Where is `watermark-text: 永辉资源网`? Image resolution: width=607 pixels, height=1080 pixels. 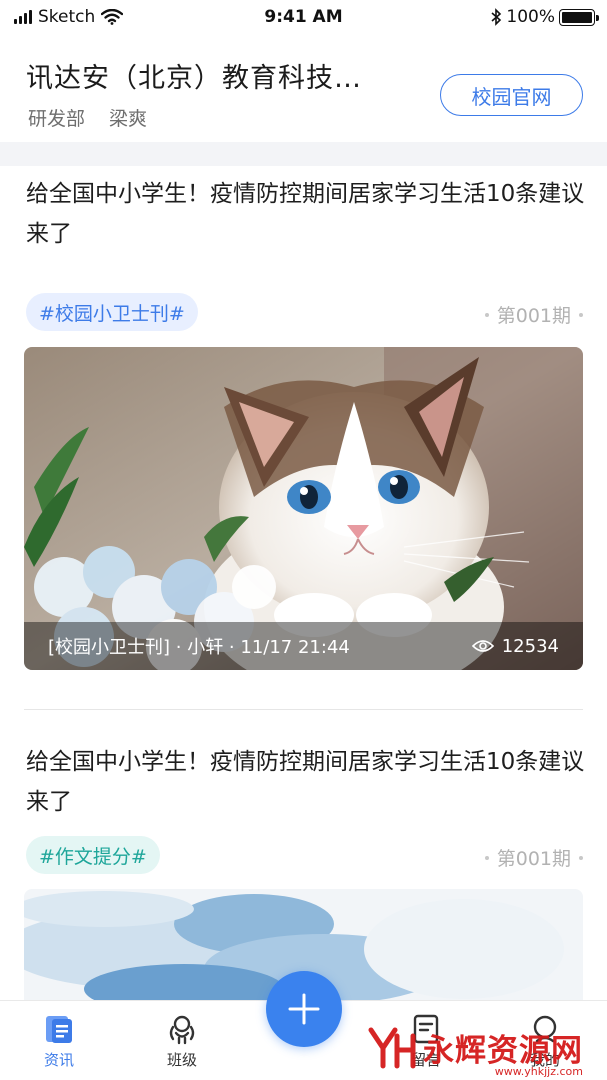
watermark-text: 永辉资源网 is located at coordinates (503, 1051).